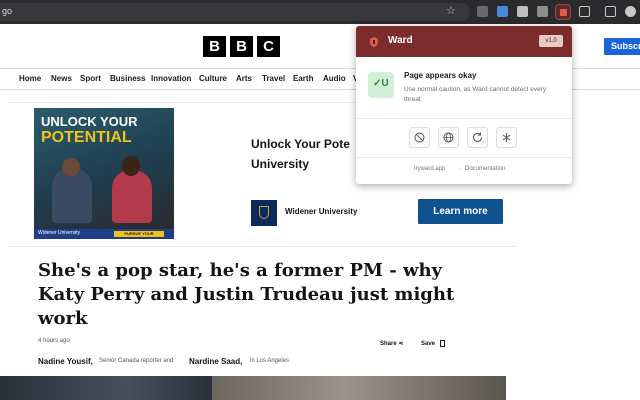  I want to click on bookmark-icon, so click(442, 343).